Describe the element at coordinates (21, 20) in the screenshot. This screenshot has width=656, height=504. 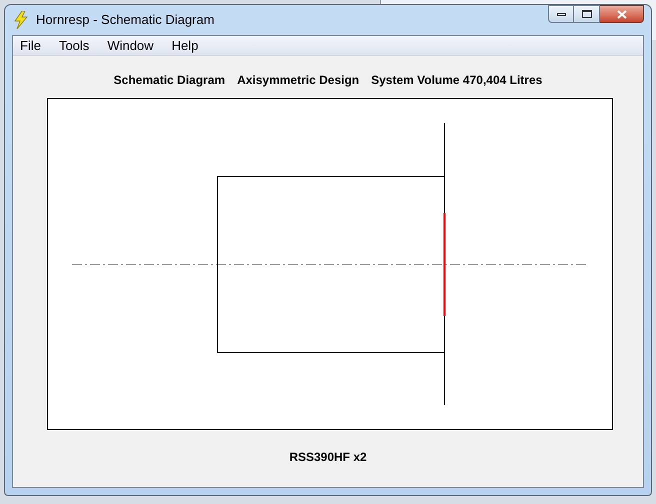
I see `lightning-icon` at that location.